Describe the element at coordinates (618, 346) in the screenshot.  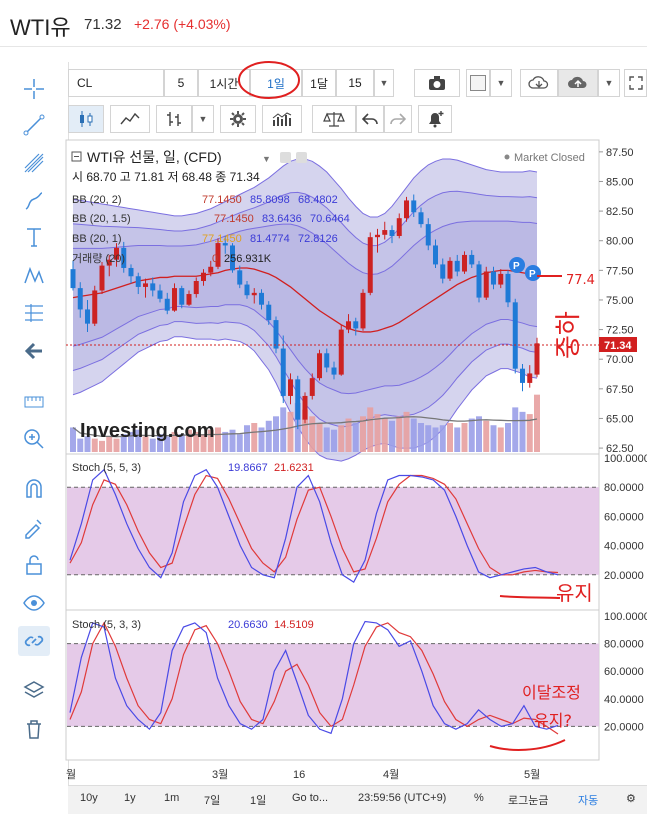
I see `last-price-tag-label: 71.34` at that location.